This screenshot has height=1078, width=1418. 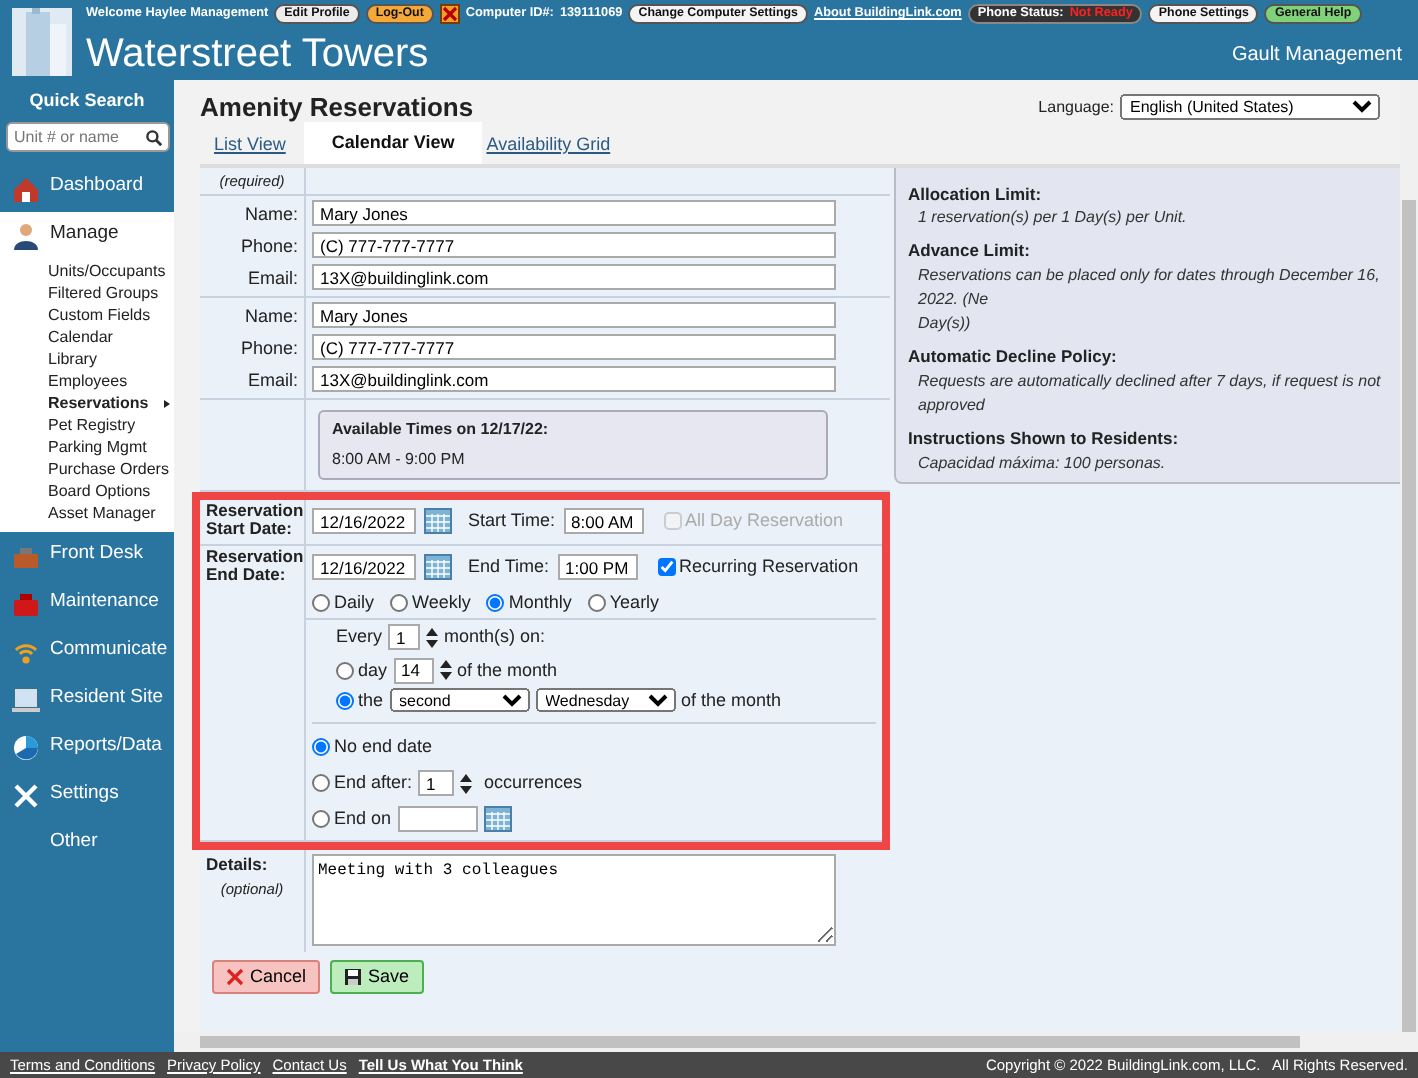 What do you see at coordinates (354, 602) in the screenshot?
I see `radio-label: Daily` at bounding box center [354, 602].